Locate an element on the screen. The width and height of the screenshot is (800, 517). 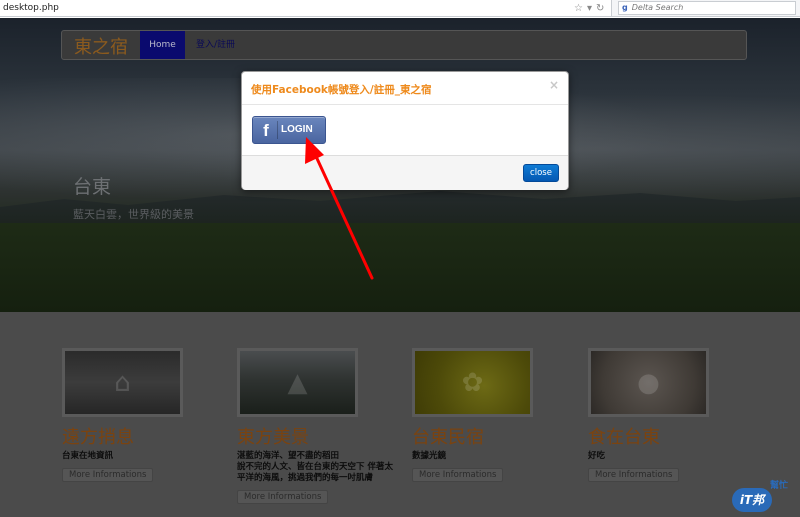
search-engine-icon: g is located at coordinates (625, 7).